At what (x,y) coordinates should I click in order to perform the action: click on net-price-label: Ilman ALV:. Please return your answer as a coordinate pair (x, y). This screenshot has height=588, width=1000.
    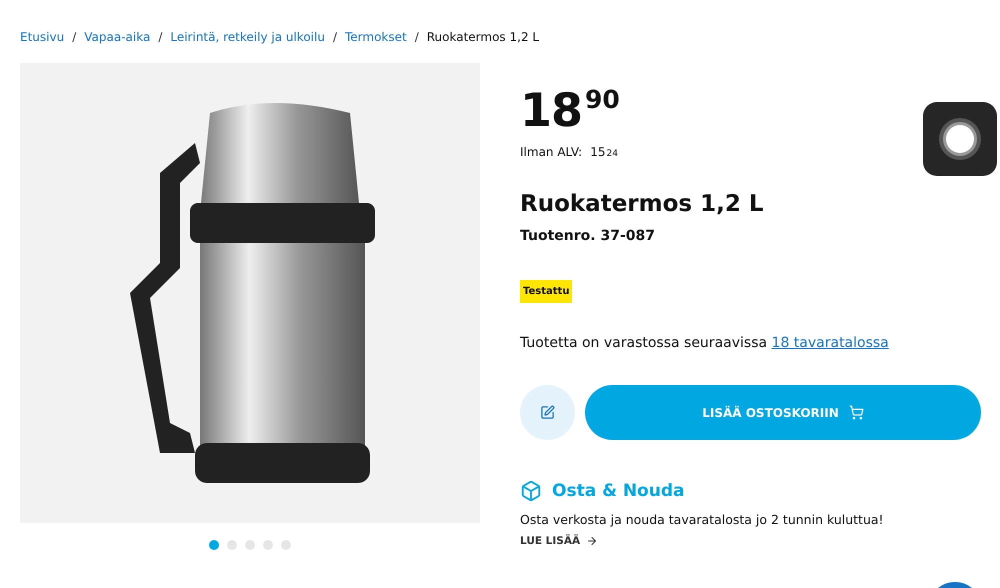
    Looking at the image, I should click on (551, 152).